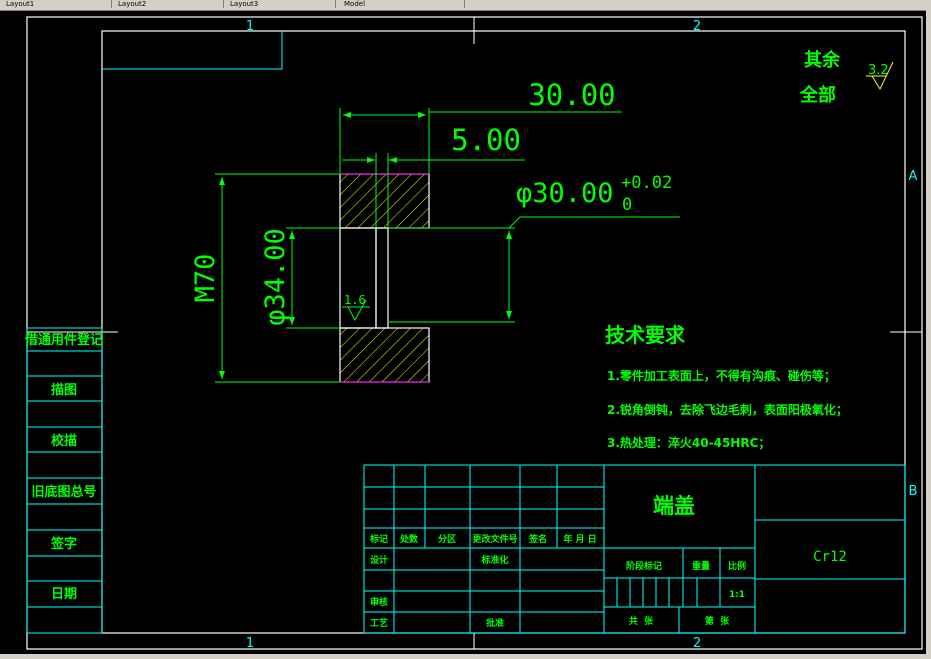  Describe the element at coordinates (495, 623) in the screenshot. I see `approve-label: 批准` at that location.